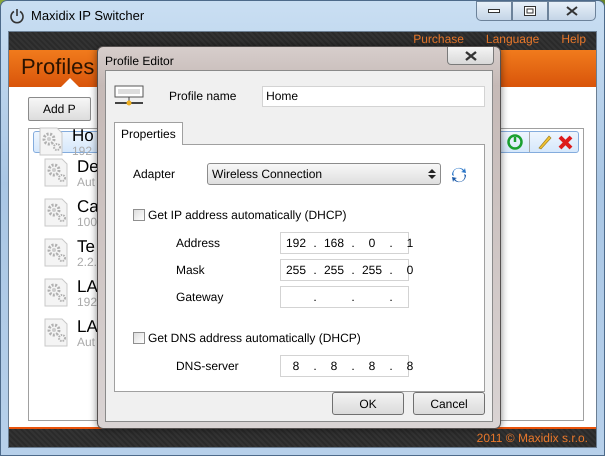  Describe the element at coordinates (200, 297) in the screenshot. I see `field-label: Gateway` at that location.